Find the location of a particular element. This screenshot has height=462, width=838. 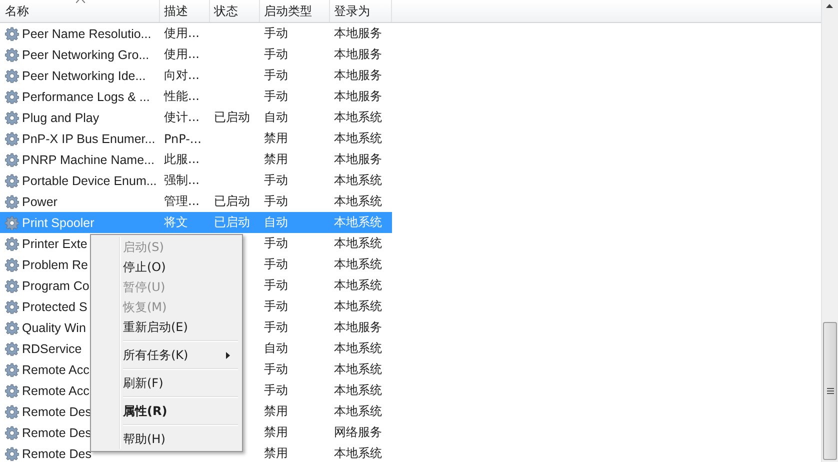

service-name: RDService is located at coordinates (52, 349).